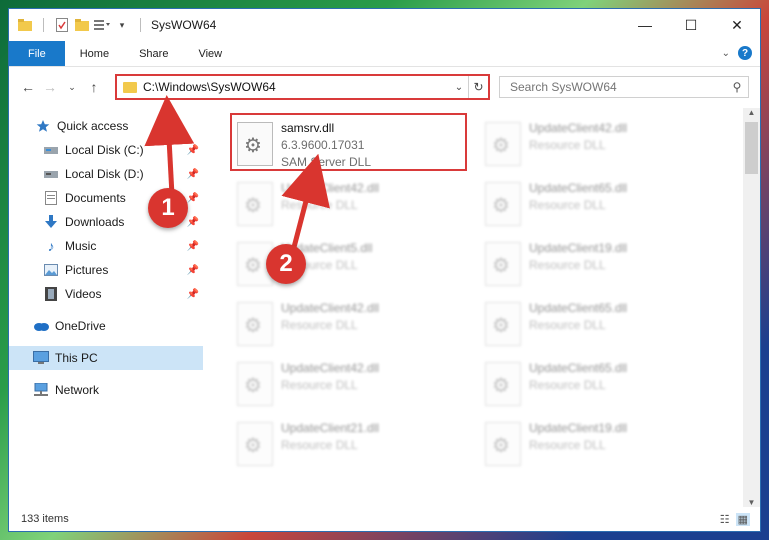  I want to click on sidebar-item-videos: Videos 📌, so click(106, 294).